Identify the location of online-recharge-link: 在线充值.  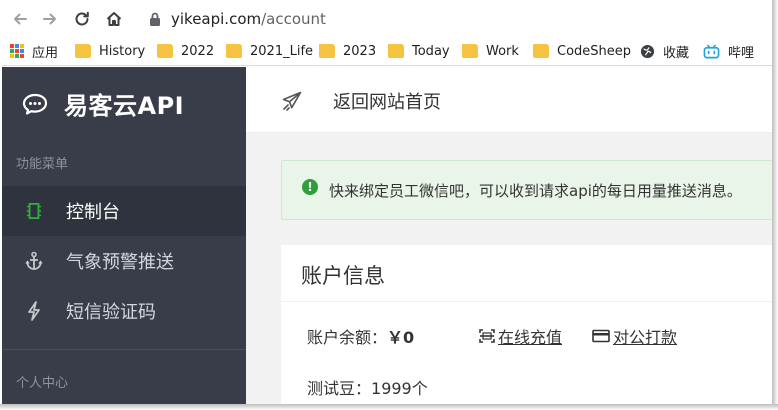
(520, 336).